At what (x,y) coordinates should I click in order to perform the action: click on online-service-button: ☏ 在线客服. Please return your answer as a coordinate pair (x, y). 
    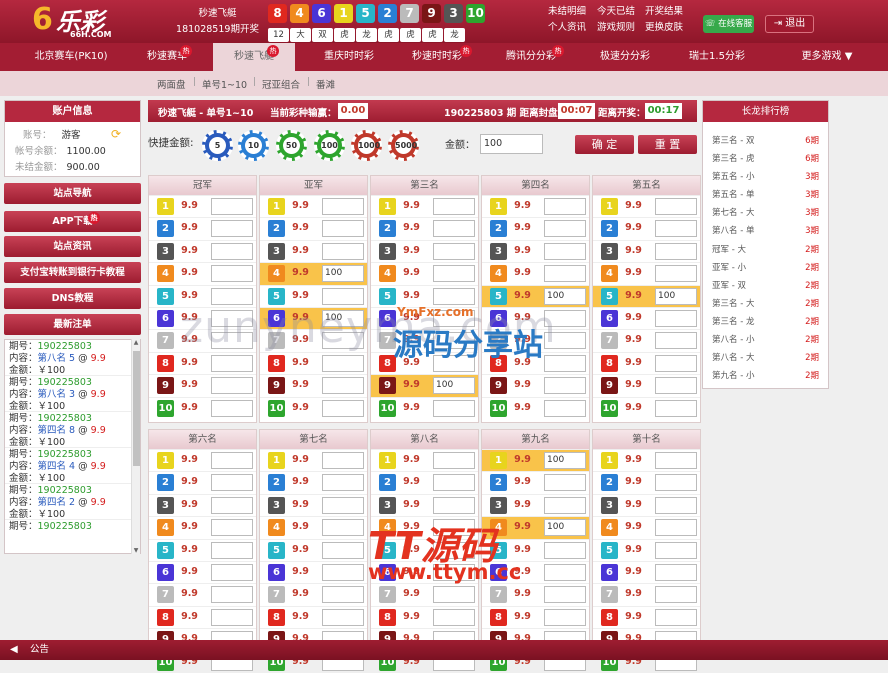
    Looking at the image, I should click on (728, 24).